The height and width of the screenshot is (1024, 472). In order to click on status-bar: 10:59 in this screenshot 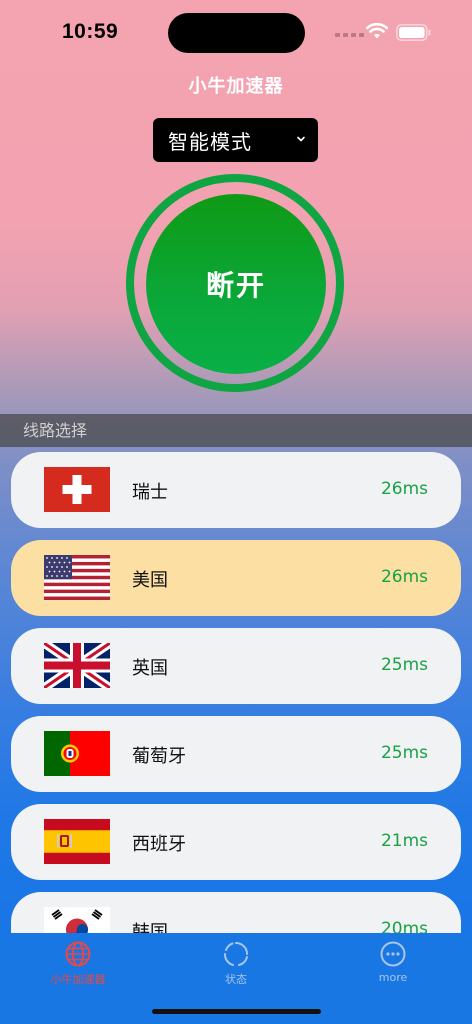, I will do `click(236, 32)`.